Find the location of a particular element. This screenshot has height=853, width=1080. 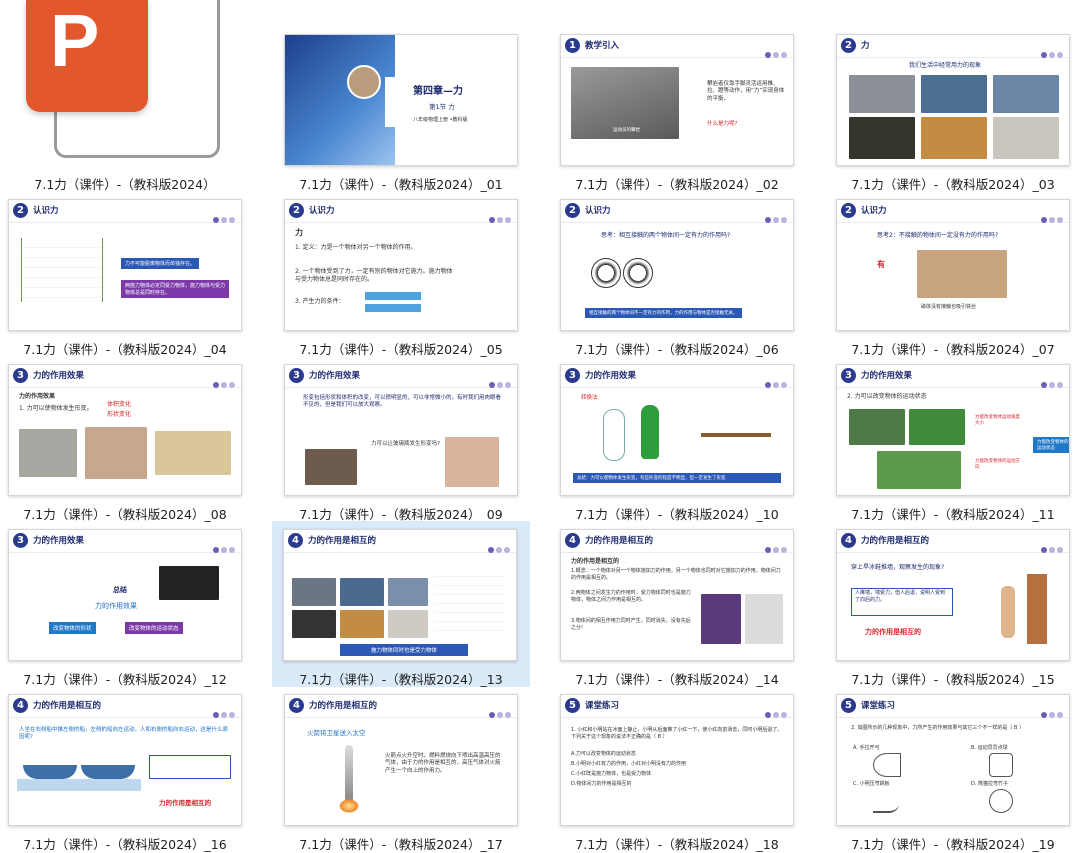

section-number: 5 is located at coordinates (572, 705).